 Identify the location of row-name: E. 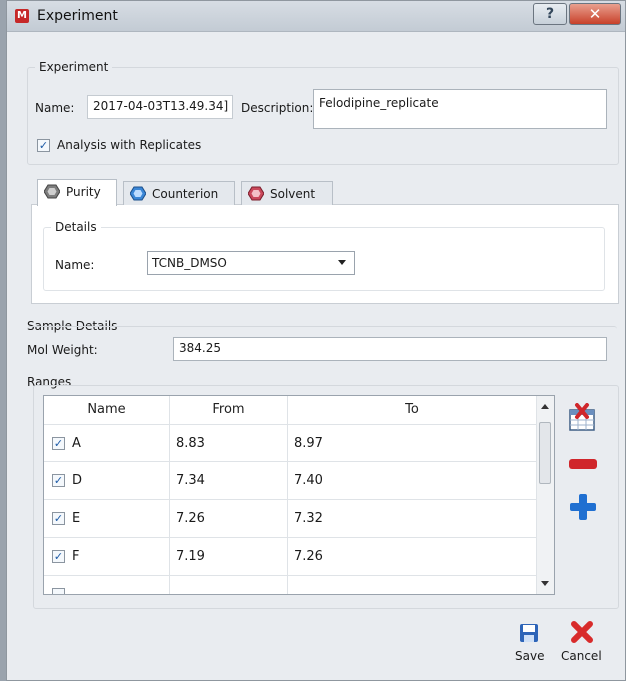
(76, 518).